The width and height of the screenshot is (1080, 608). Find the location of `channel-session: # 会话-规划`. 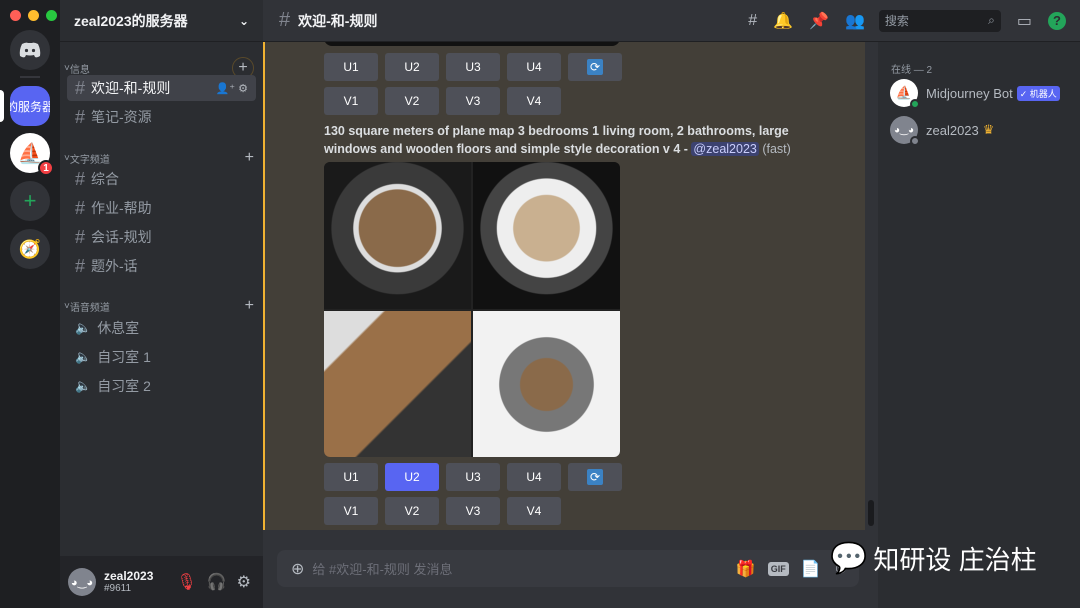

channel-session: # 会话-规划 is located at coordinates (161, 237).